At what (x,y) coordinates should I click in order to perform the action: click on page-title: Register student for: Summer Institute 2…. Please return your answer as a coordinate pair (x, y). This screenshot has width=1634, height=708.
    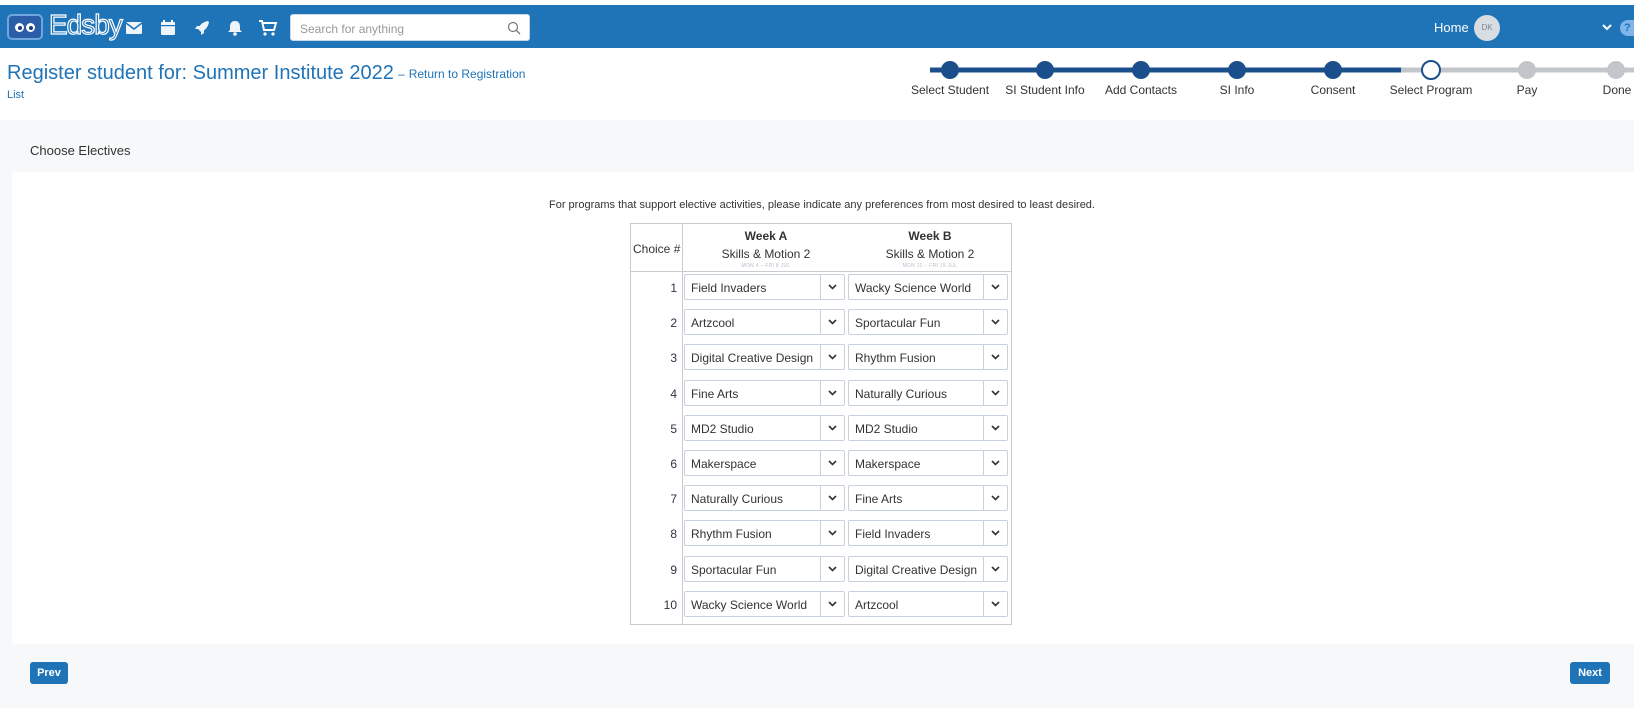
    Looking at the image, I should click on (200, 73).